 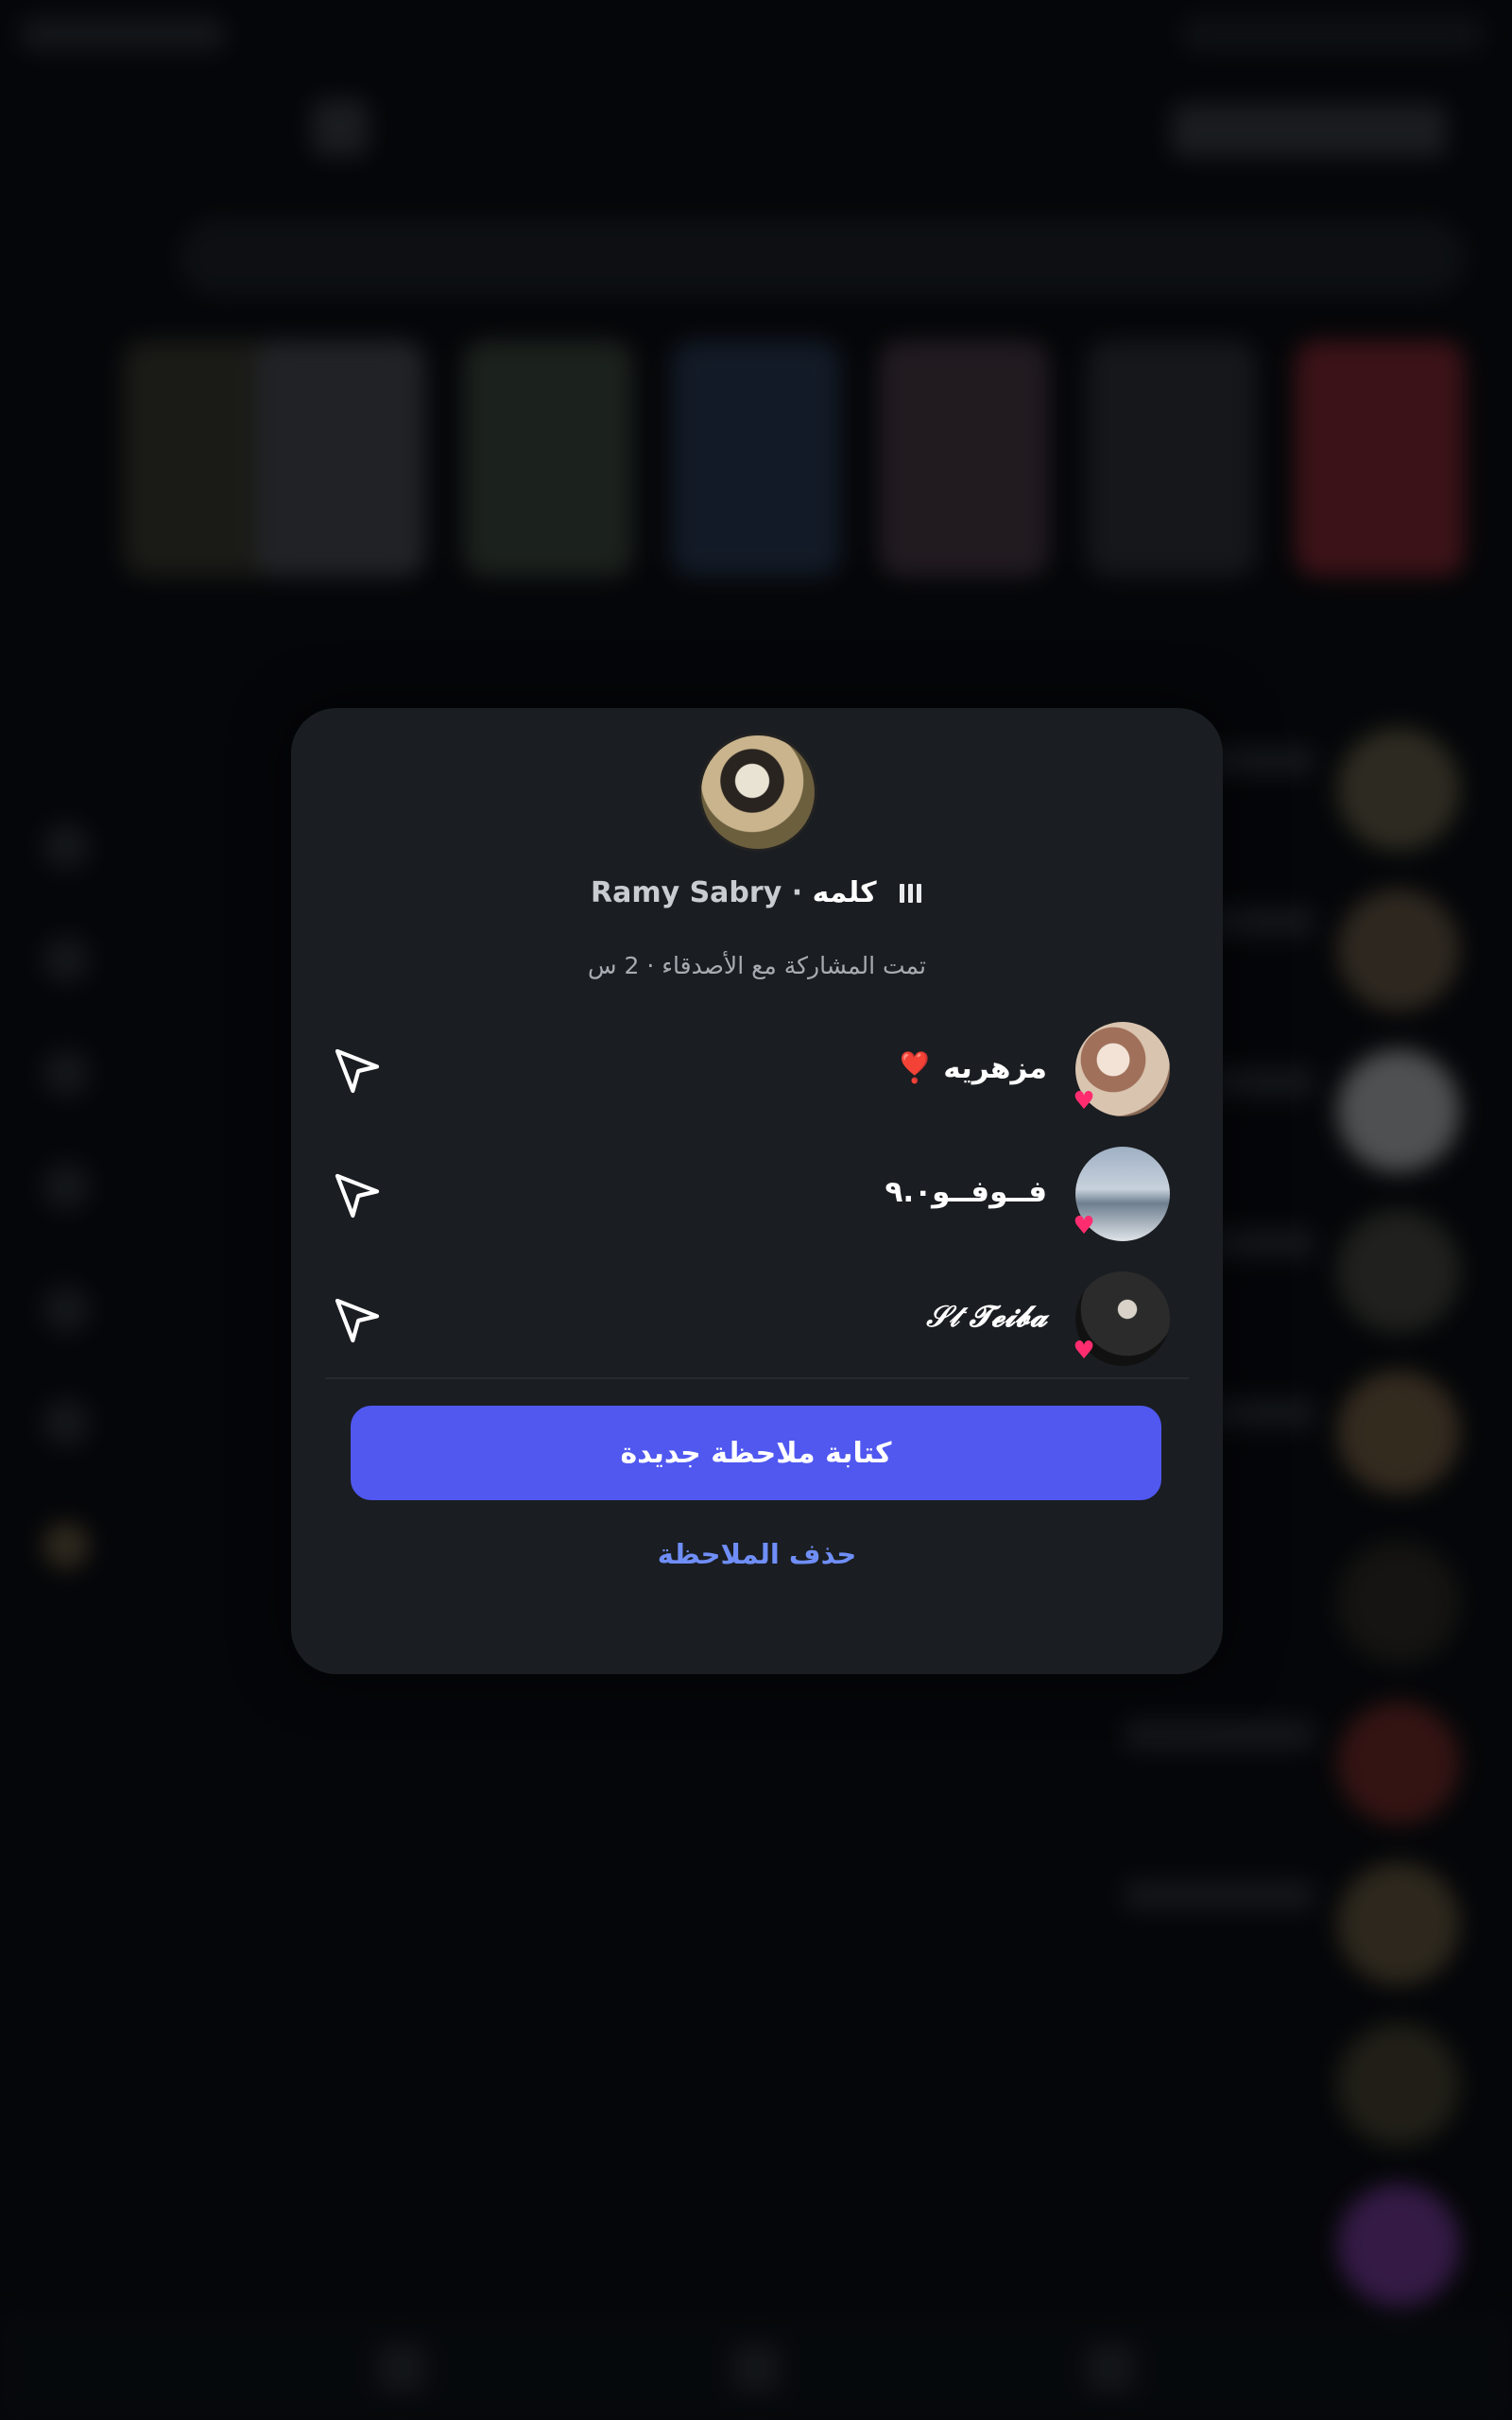 I want to click on note-header: كلمه · Ramy Sabry, so click(x=757, y=893).